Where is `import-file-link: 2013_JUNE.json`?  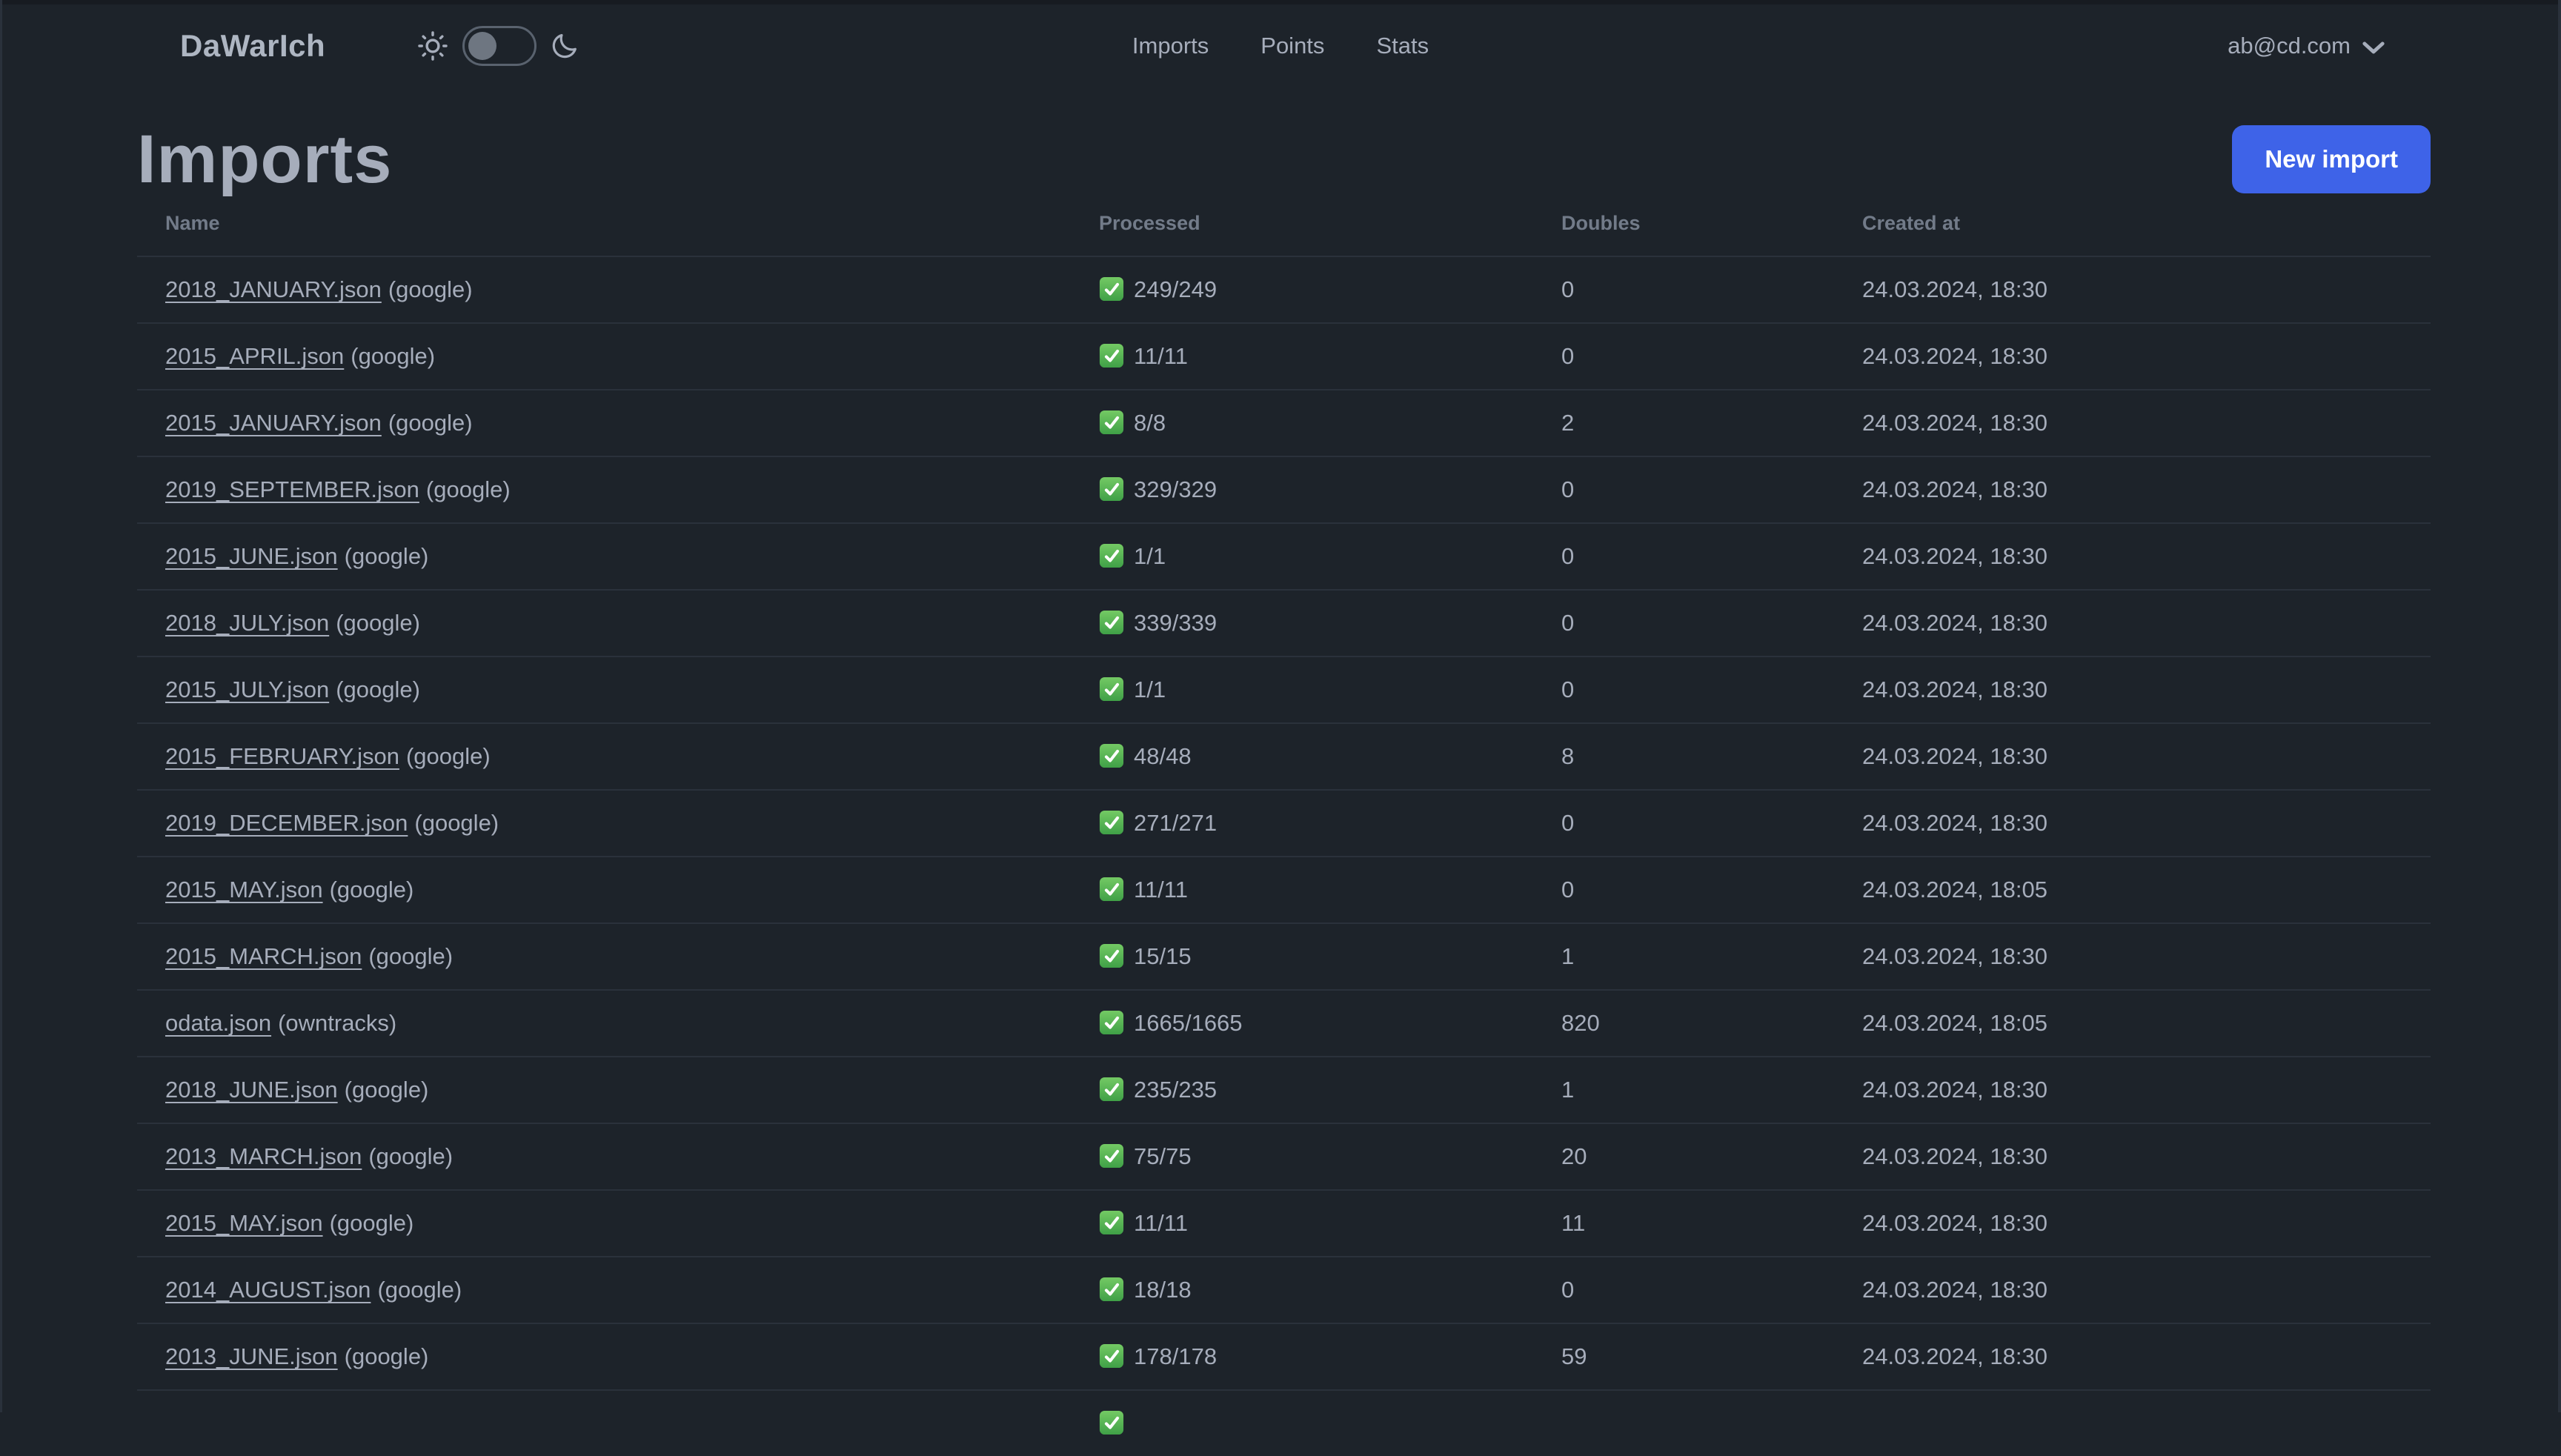
import-file-link: 2013_JUNE.json is located at coordinates (251, 1356).